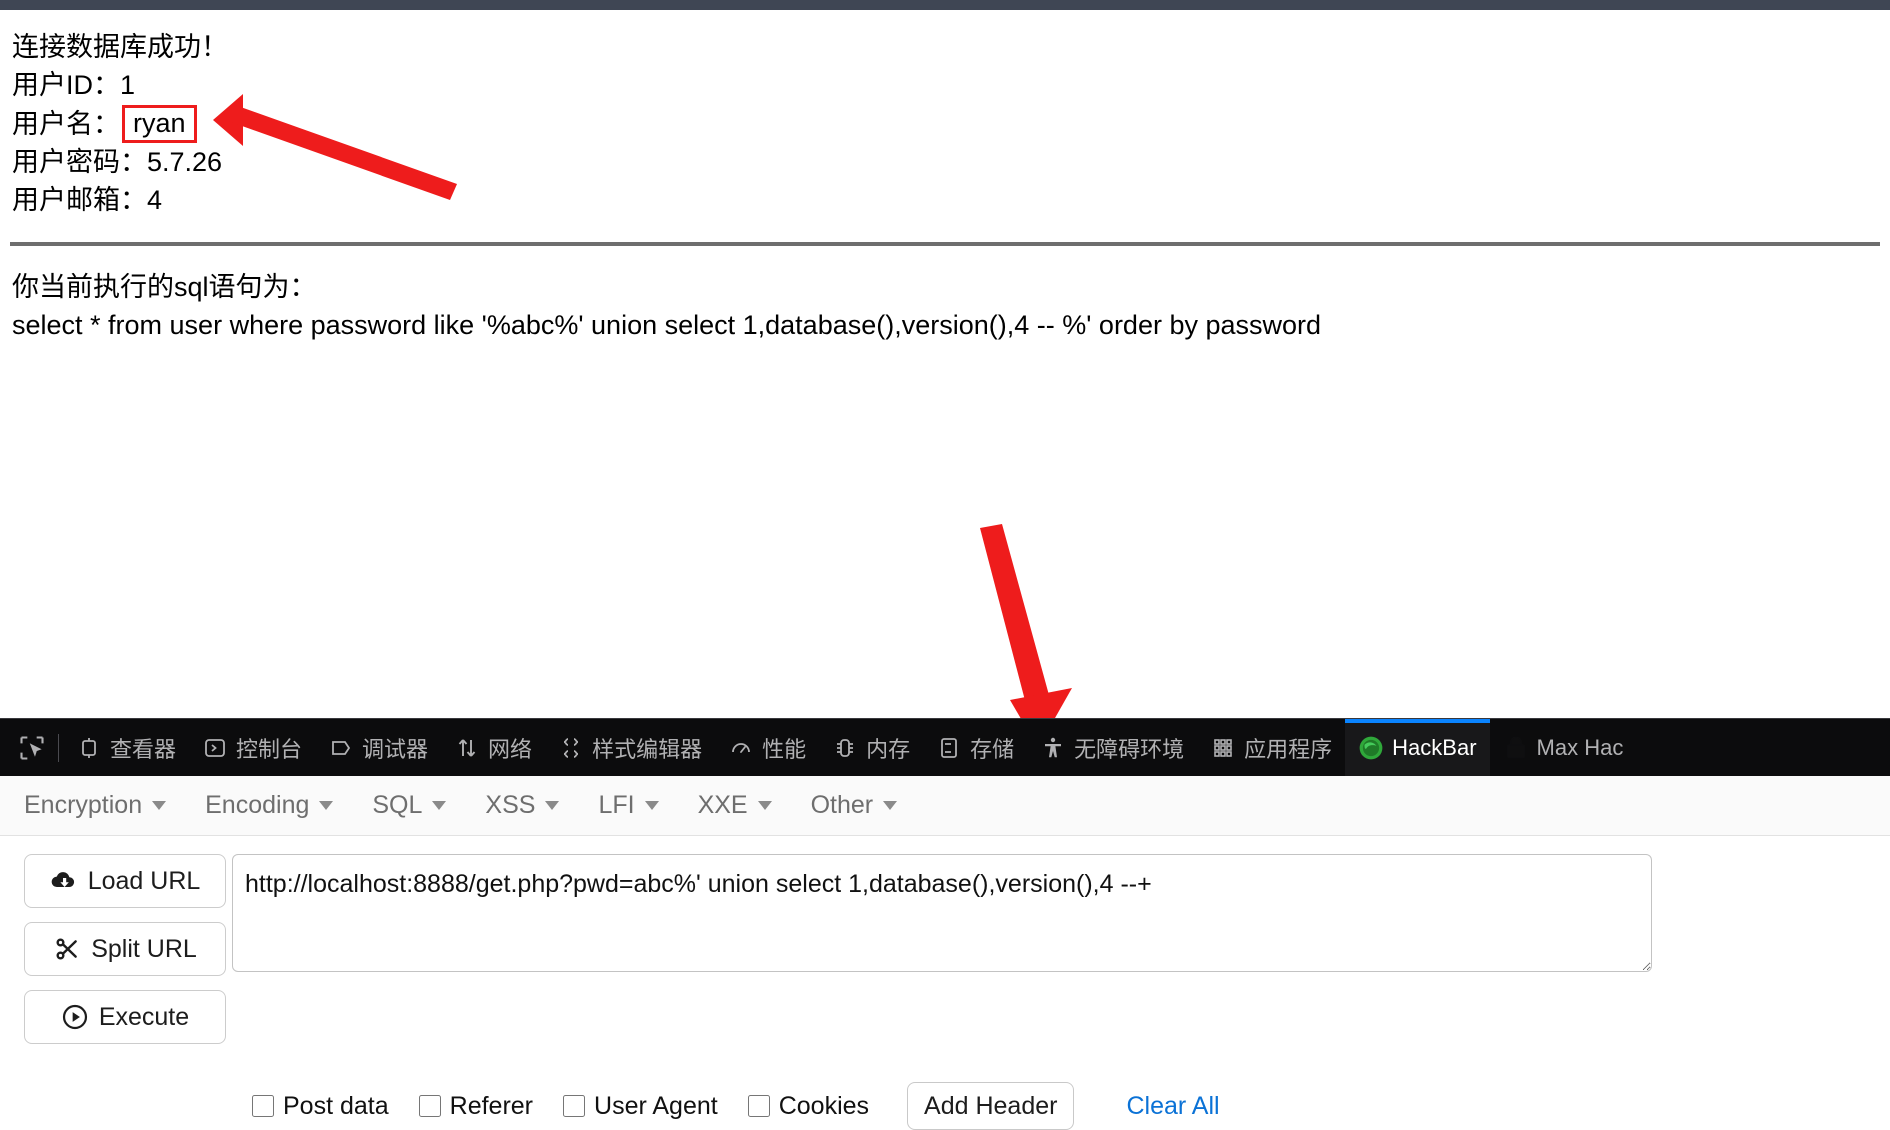 The image size is (1890, 1130). I want to click on option-referer: Referer, so click(476, 1106).